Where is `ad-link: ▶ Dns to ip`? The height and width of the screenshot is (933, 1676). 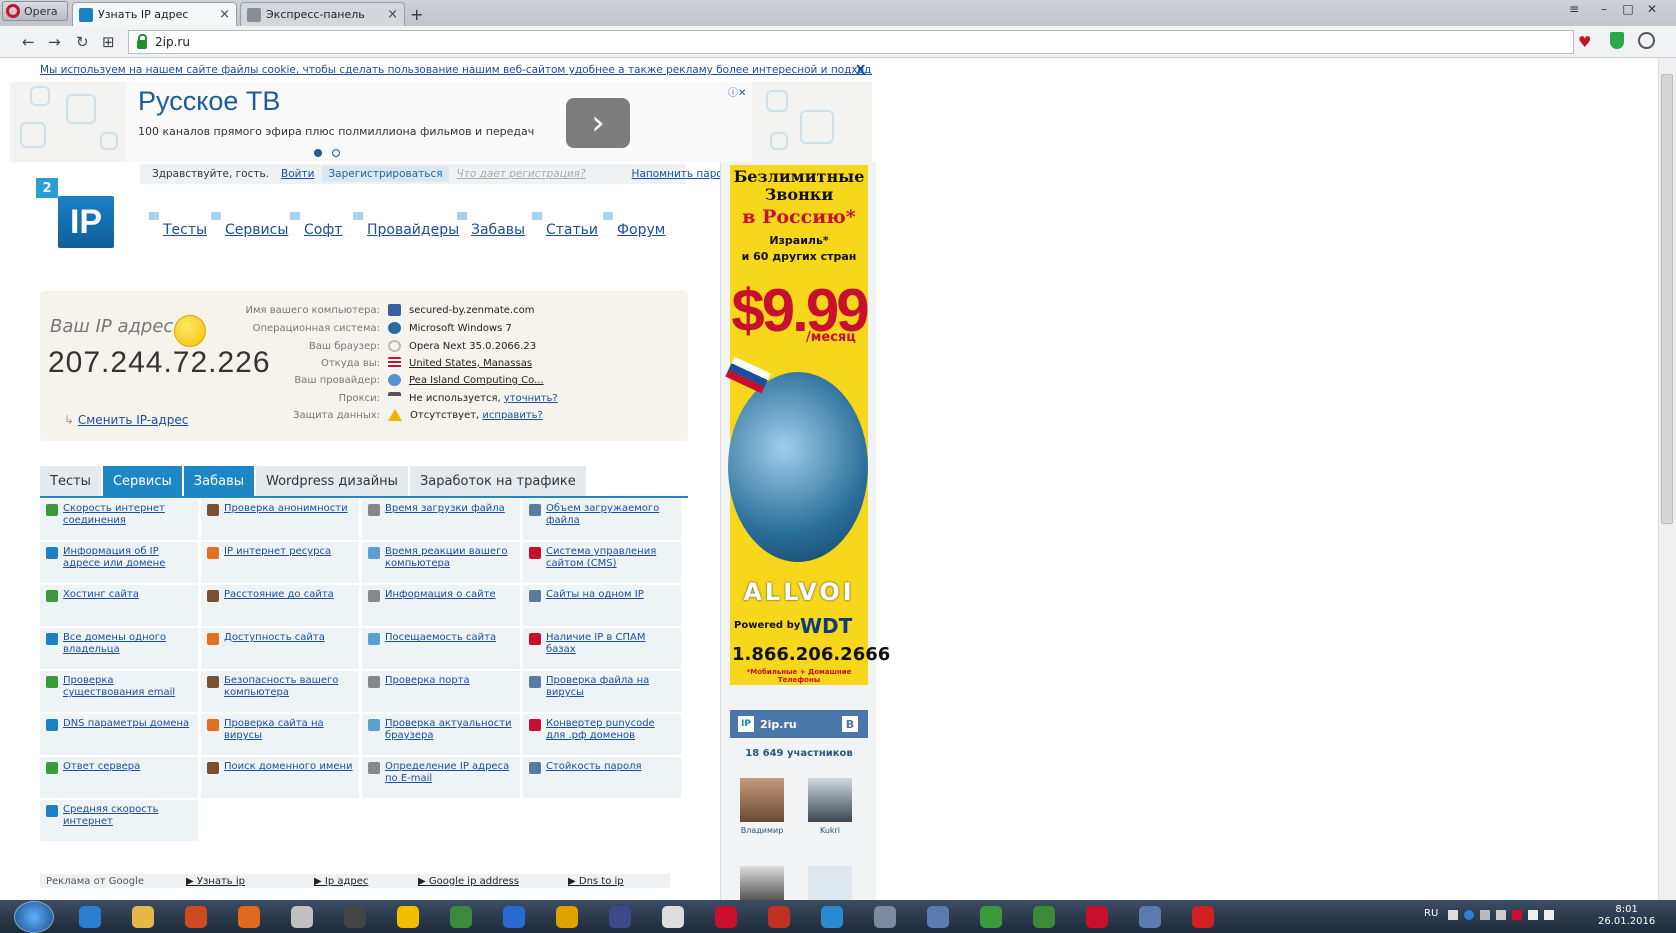
ad-link: ▶ Dns to ip is located at coordinates (596, 881).